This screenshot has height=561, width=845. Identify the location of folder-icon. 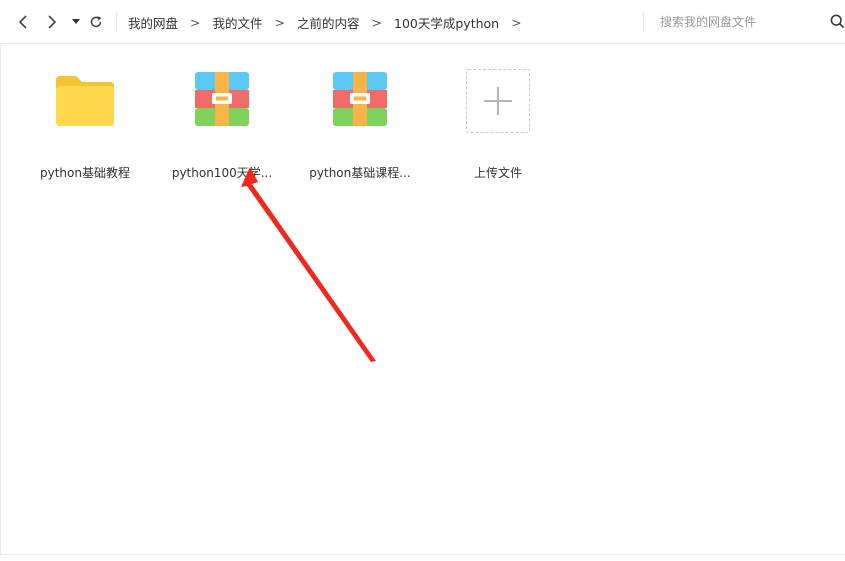
(85, 101).